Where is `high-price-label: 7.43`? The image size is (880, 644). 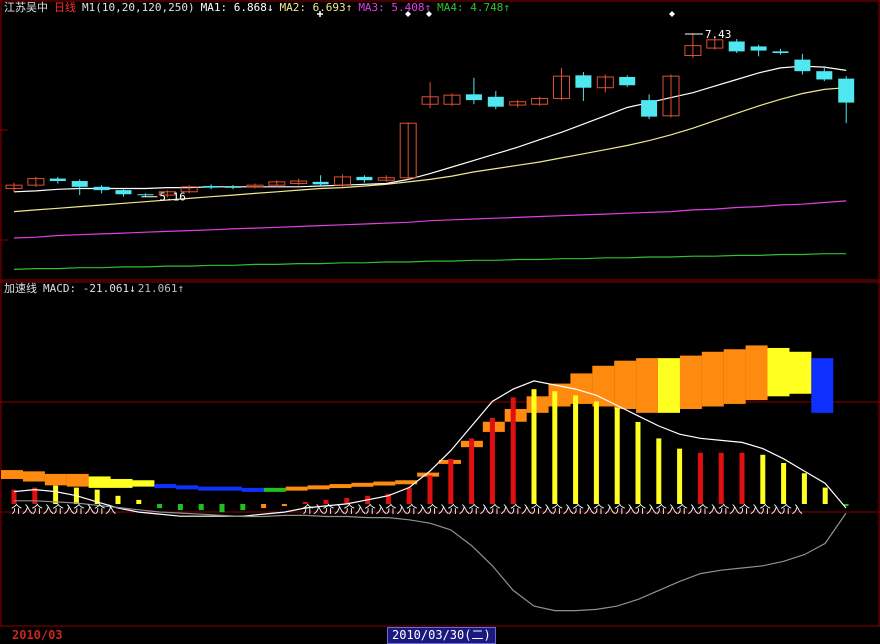
high-price-label: 7.43 is located at coordinates (718, 34).